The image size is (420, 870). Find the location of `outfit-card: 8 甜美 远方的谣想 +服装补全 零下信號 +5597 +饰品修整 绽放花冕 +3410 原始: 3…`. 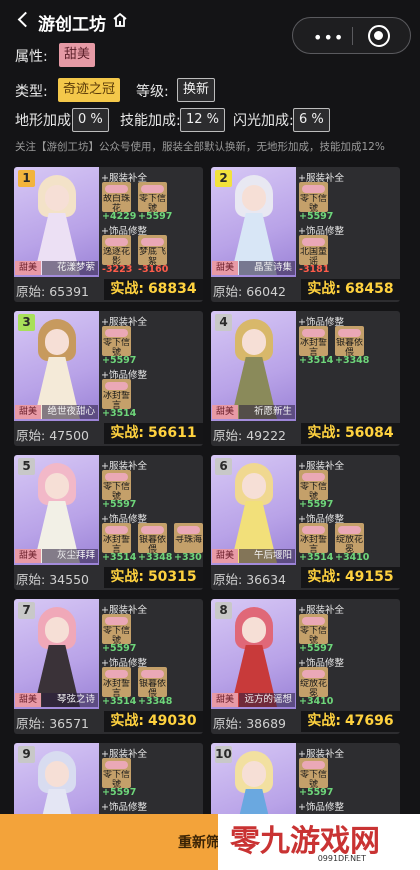

outfit-card: 8 甜美 远方的谣想 +服装补全 零下信號 +5597 +饰品修整 绽放花冕 +3410 原始: 3… is located at coordinates (305, 666).